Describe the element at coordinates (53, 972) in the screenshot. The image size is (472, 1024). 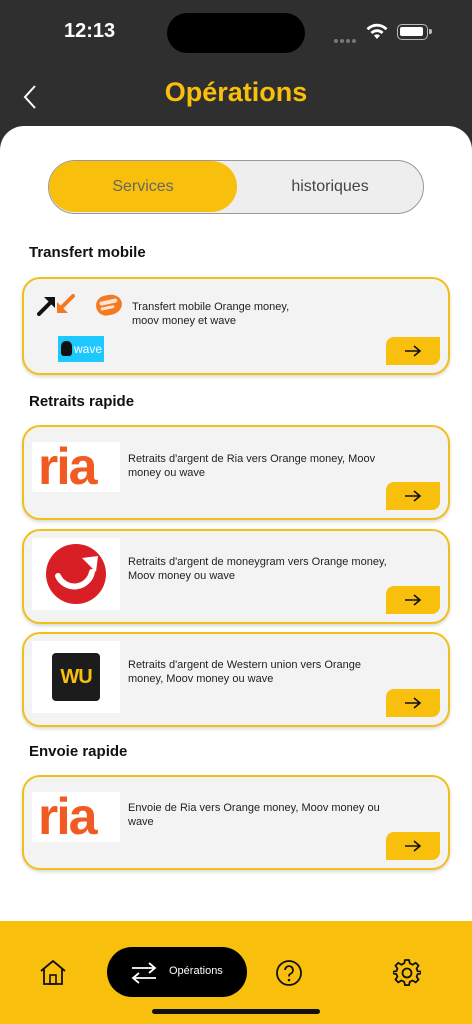
I see `home-icon` at that location.